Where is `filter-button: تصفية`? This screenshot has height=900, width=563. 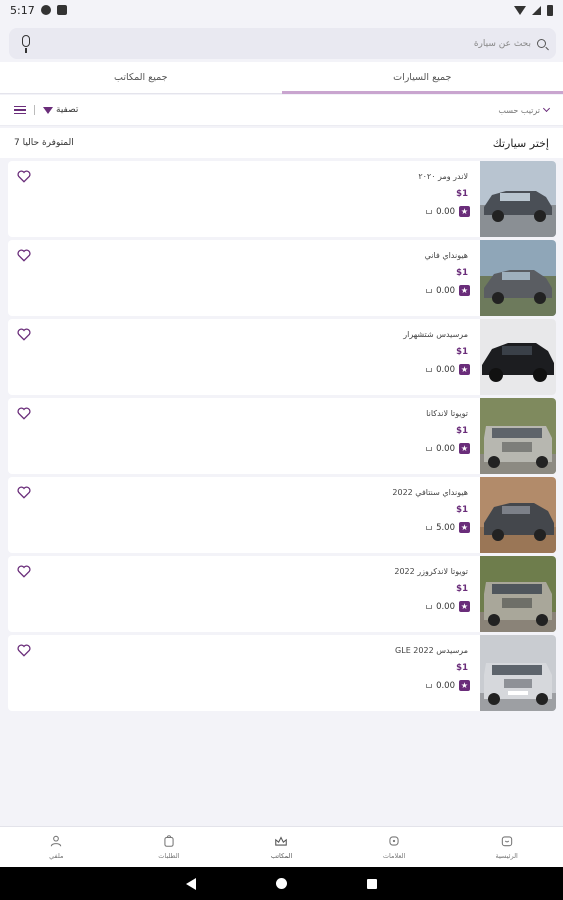 filter-button: تصفية is located at coordinates (60, 110).